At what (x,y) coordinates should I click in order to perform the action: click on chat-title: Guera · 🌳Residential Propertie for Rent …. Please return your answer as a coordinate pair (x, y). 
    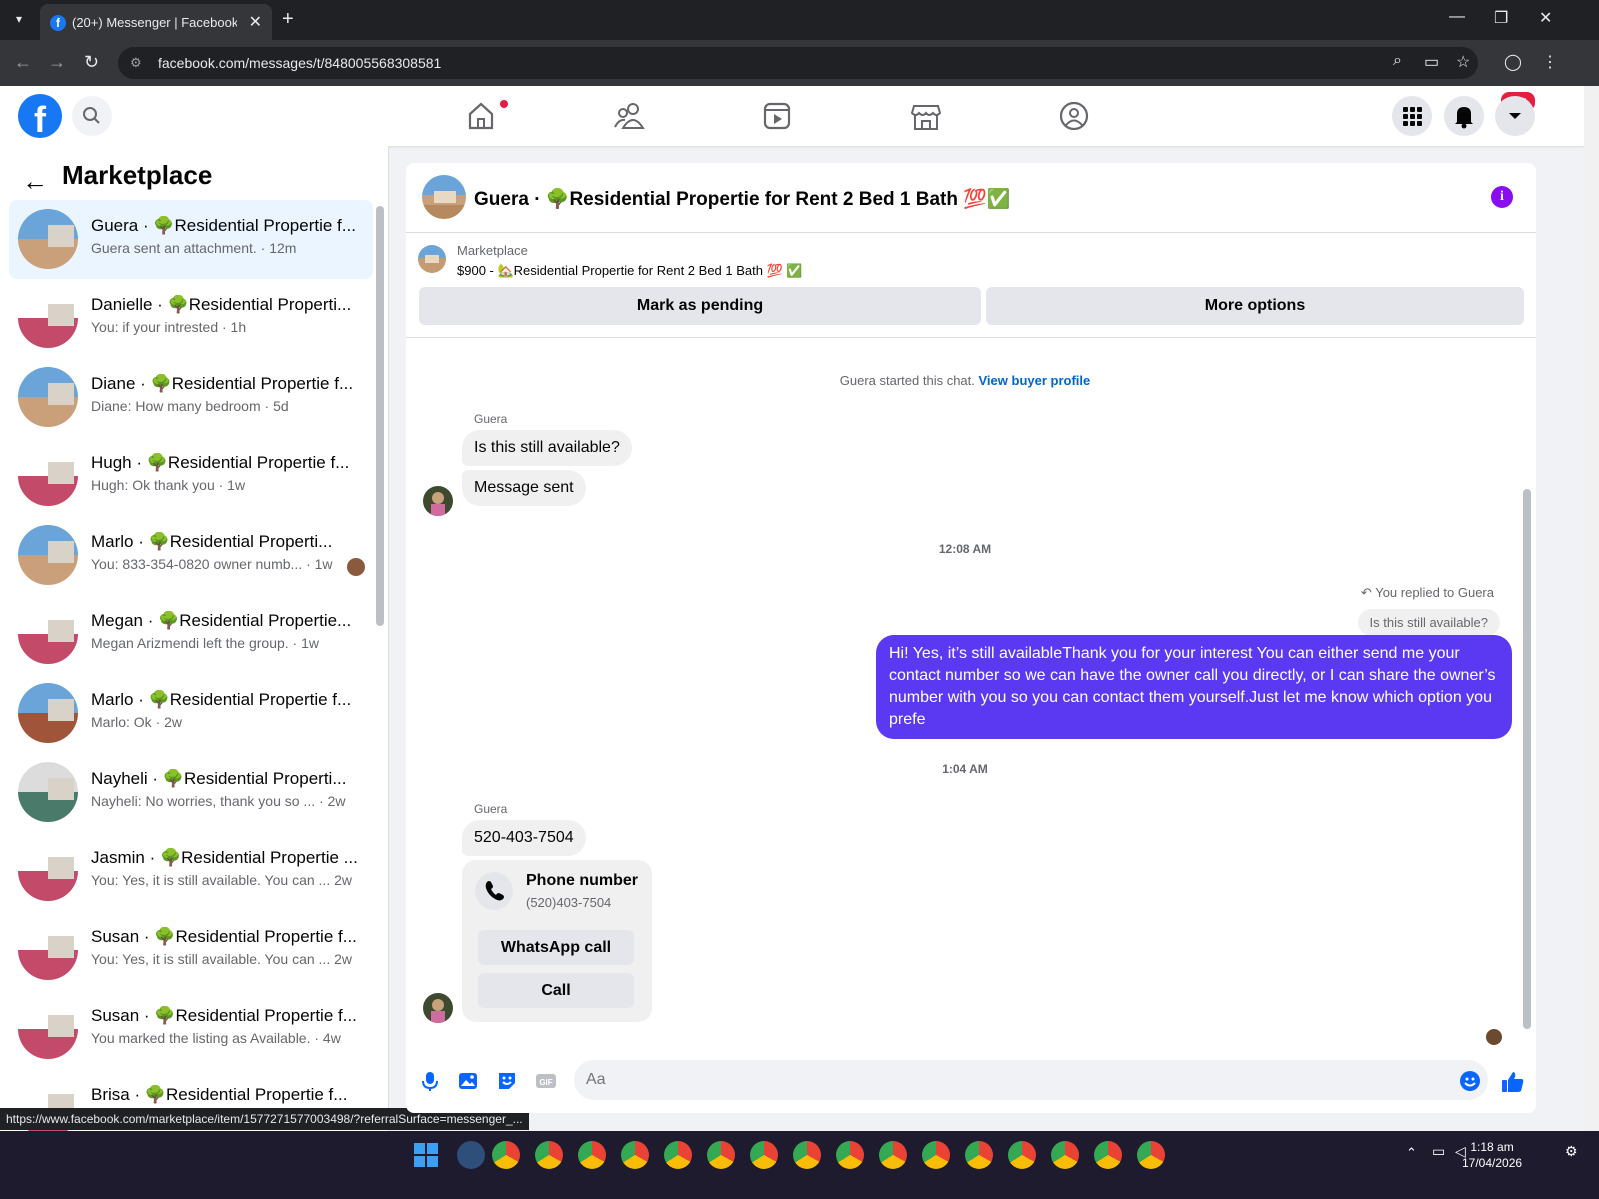
    Looking at the image, I should click on (742, 199).